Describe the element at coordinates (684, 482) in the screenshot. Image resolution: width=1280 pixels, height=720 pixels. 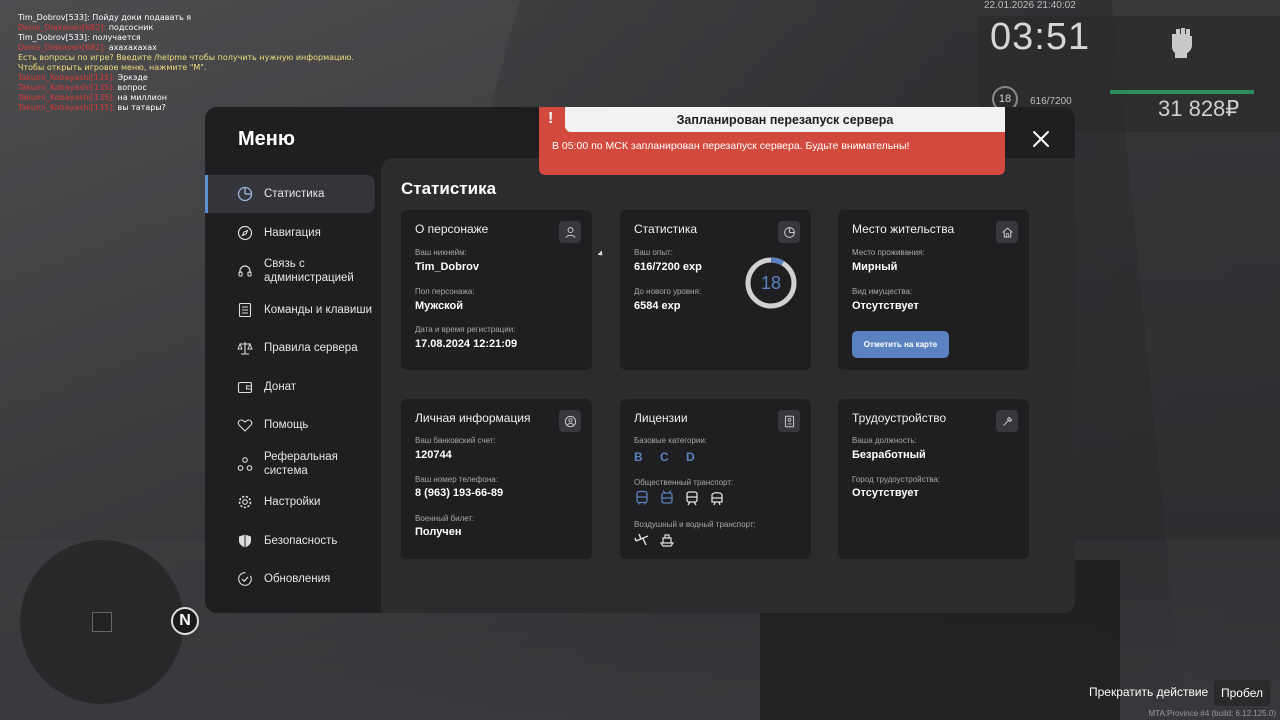
I see `field-label: Общественный транспорт:` at that location.